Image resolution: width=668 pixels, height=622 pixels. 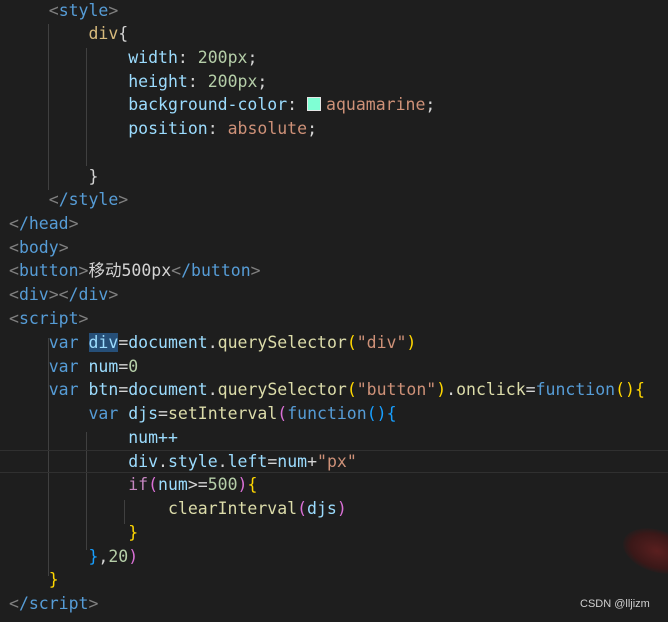 I want to click on code-line: <style>, so click(x=64, y=11).